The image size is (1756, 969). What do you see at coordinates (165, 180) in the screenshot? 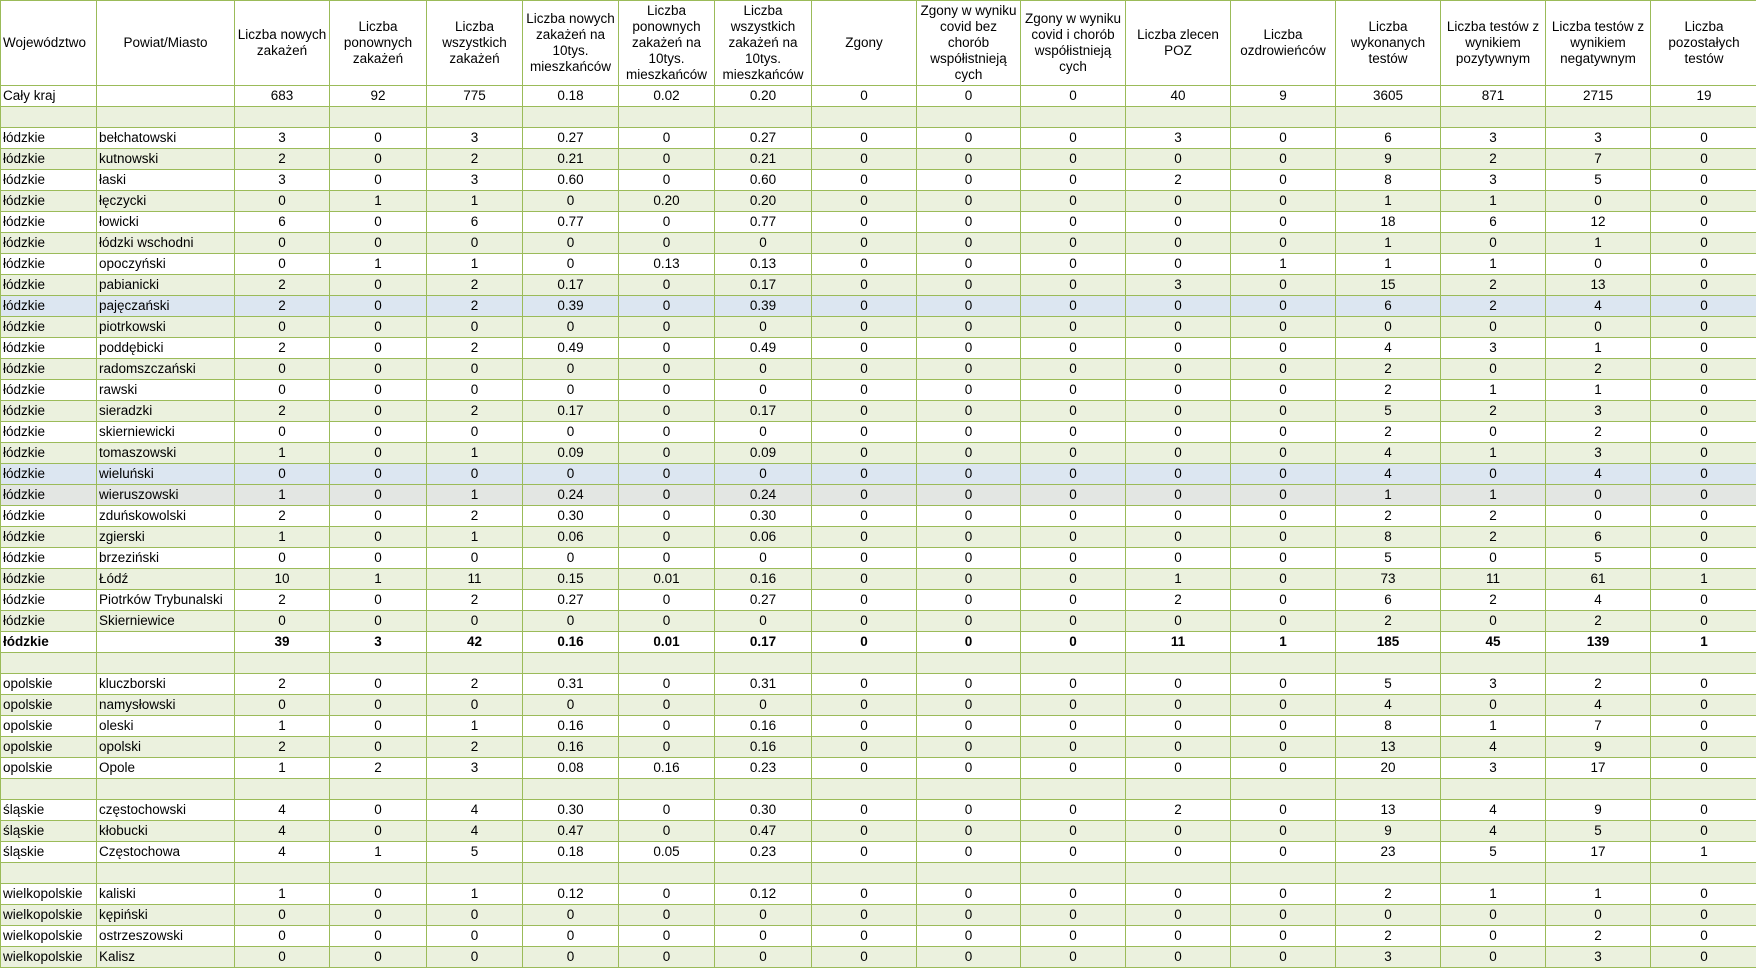
I see `district-cell: łaski` at bounding box center [165, 180].